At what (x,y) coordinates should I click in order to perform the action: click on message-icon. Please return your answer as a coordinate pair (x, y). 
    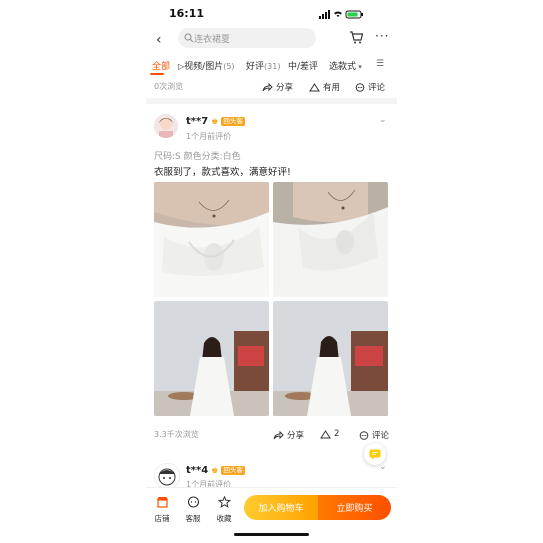
    Looking at the image, I should click on (375, 454).